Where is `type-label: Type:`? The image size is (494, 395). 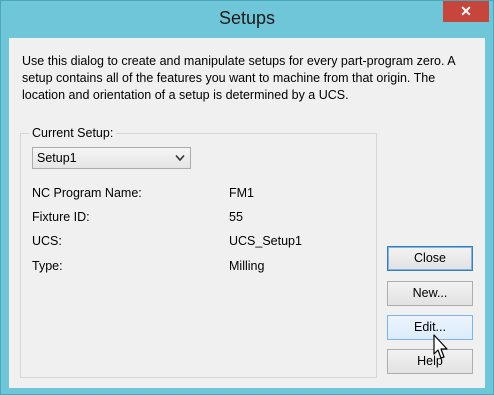 type-label: Type: is located at coordinates (47, 266).